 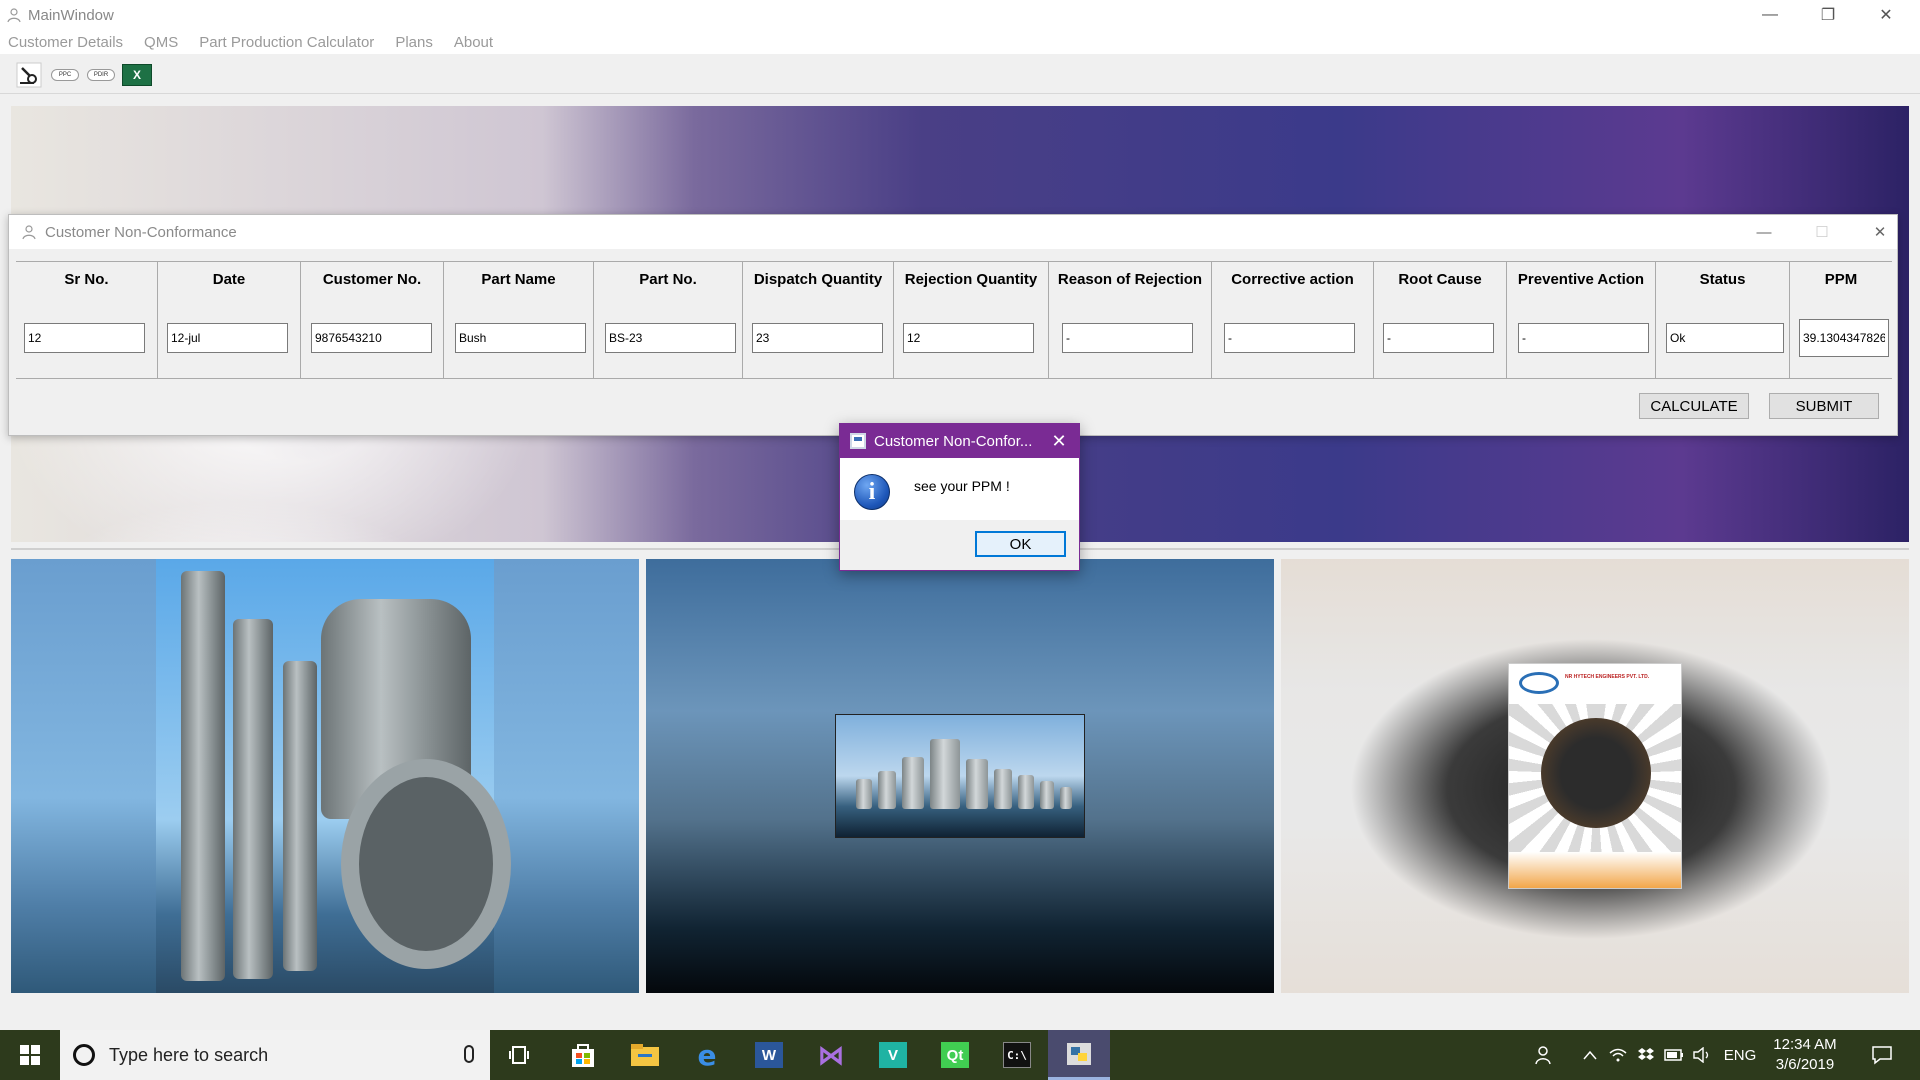 I want to click on part-no-input, so click(x=670, y=338).